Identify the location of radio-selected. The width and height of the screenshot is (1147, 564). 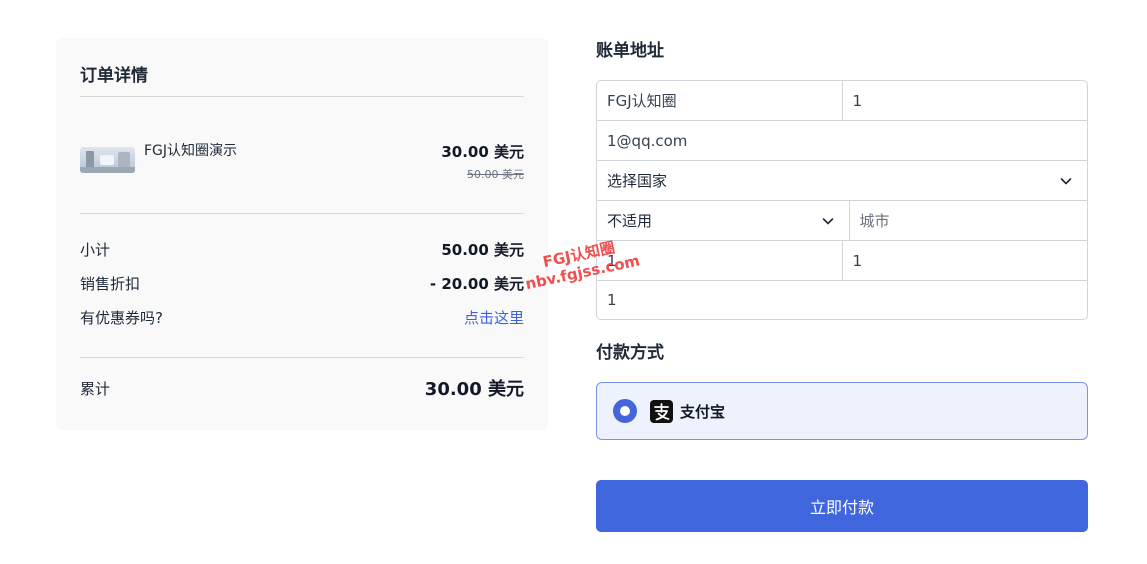
(625, 411).